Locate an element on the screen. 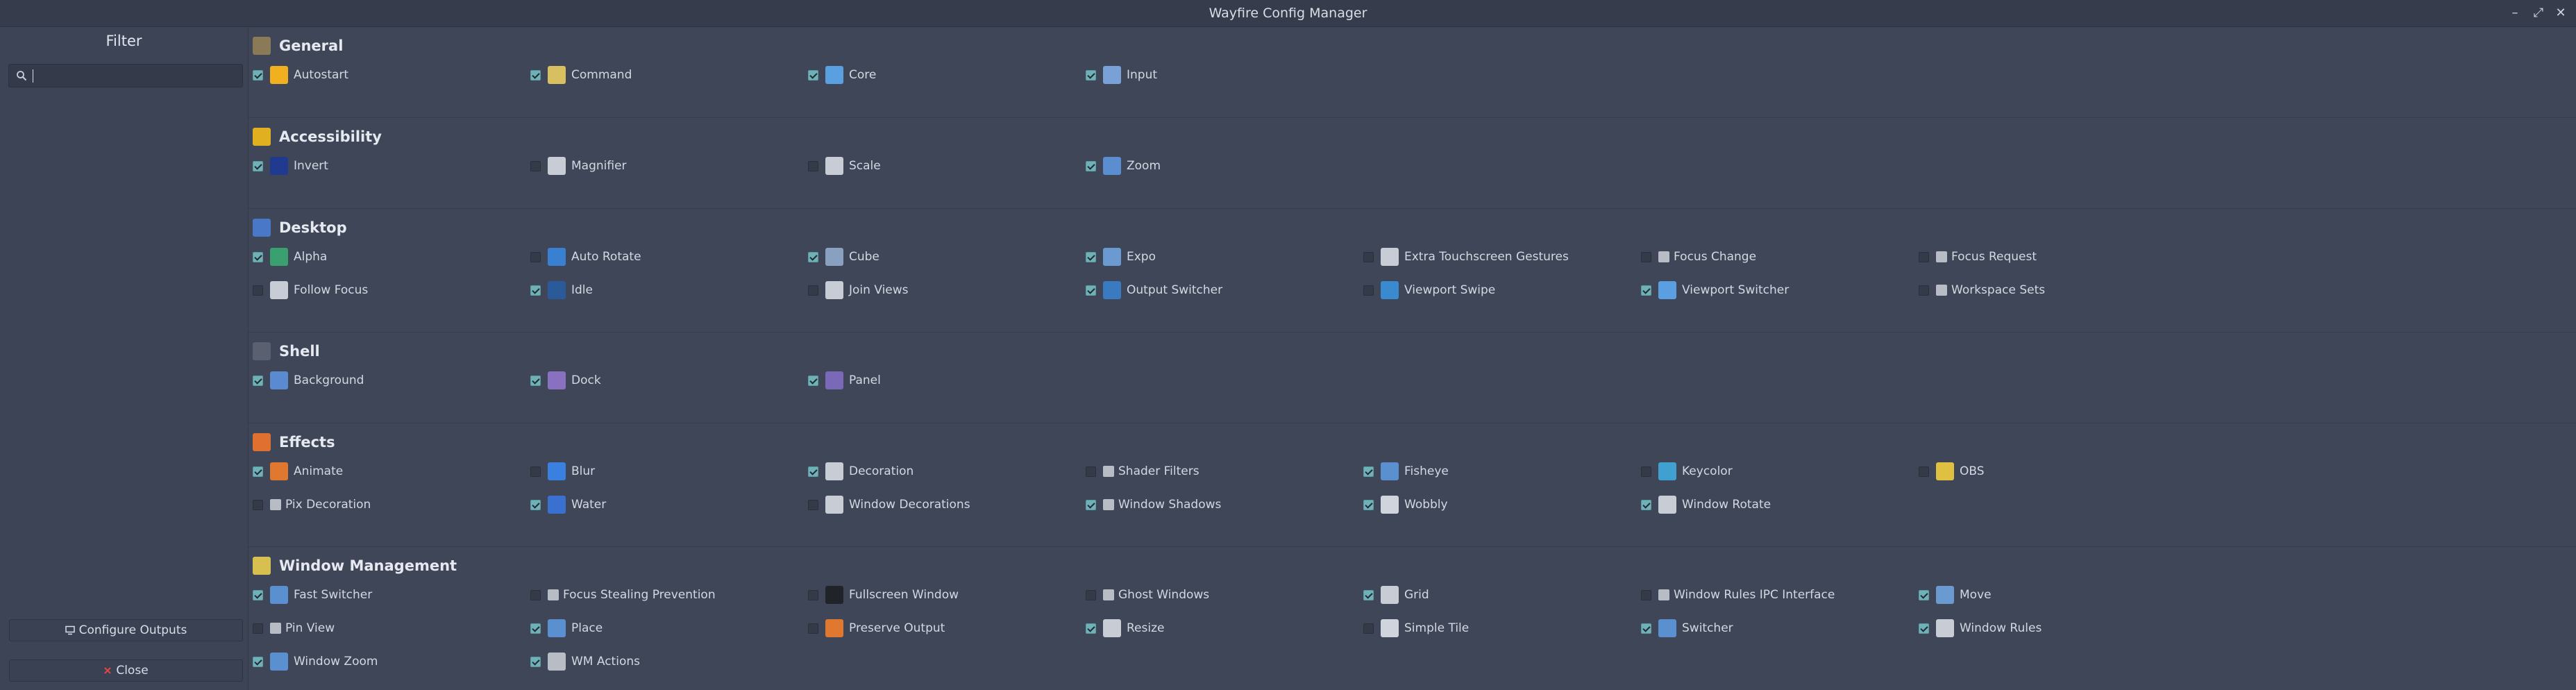 The height and width of the screenshot is (690, 2576). plugin-window-shadows: Window Shadows is located at coordinates (1153, 504).